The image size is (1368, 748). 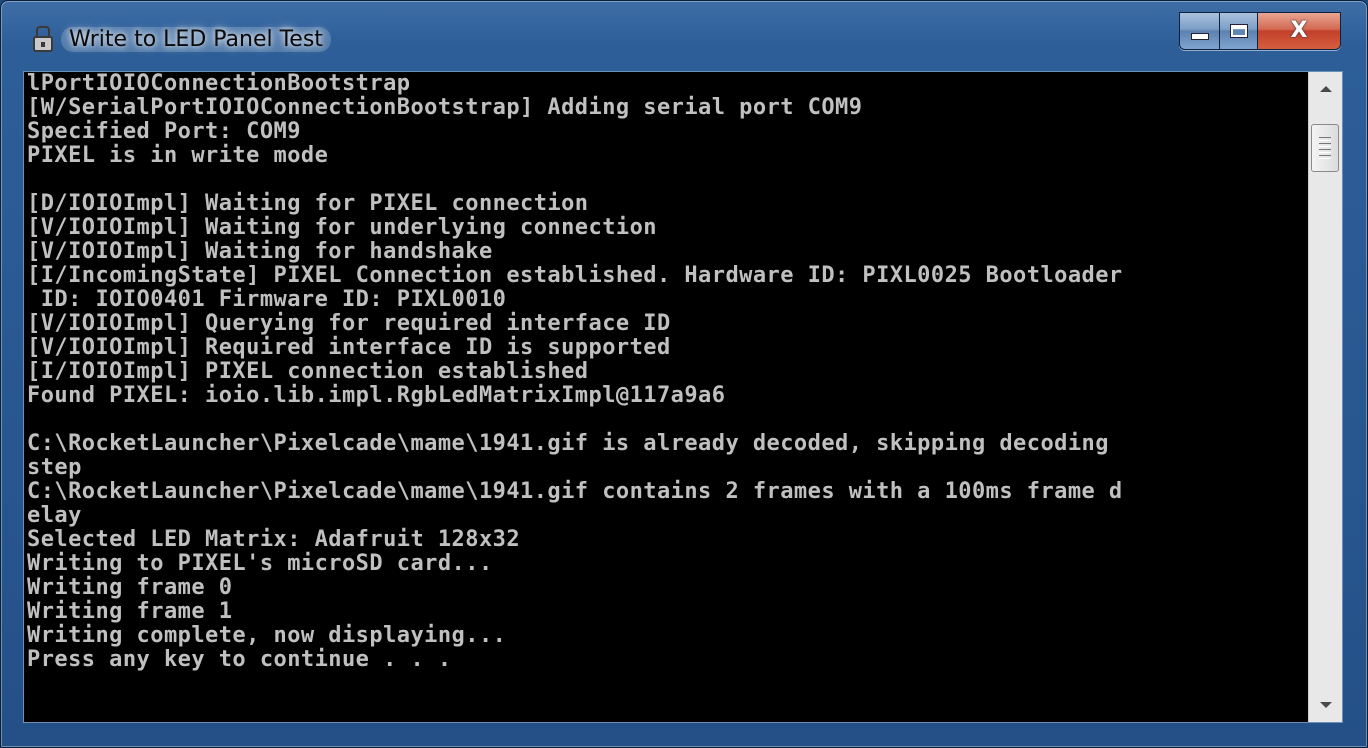 I want to click on scroll-down-arrow-icon, so click(x=1325, y=705).